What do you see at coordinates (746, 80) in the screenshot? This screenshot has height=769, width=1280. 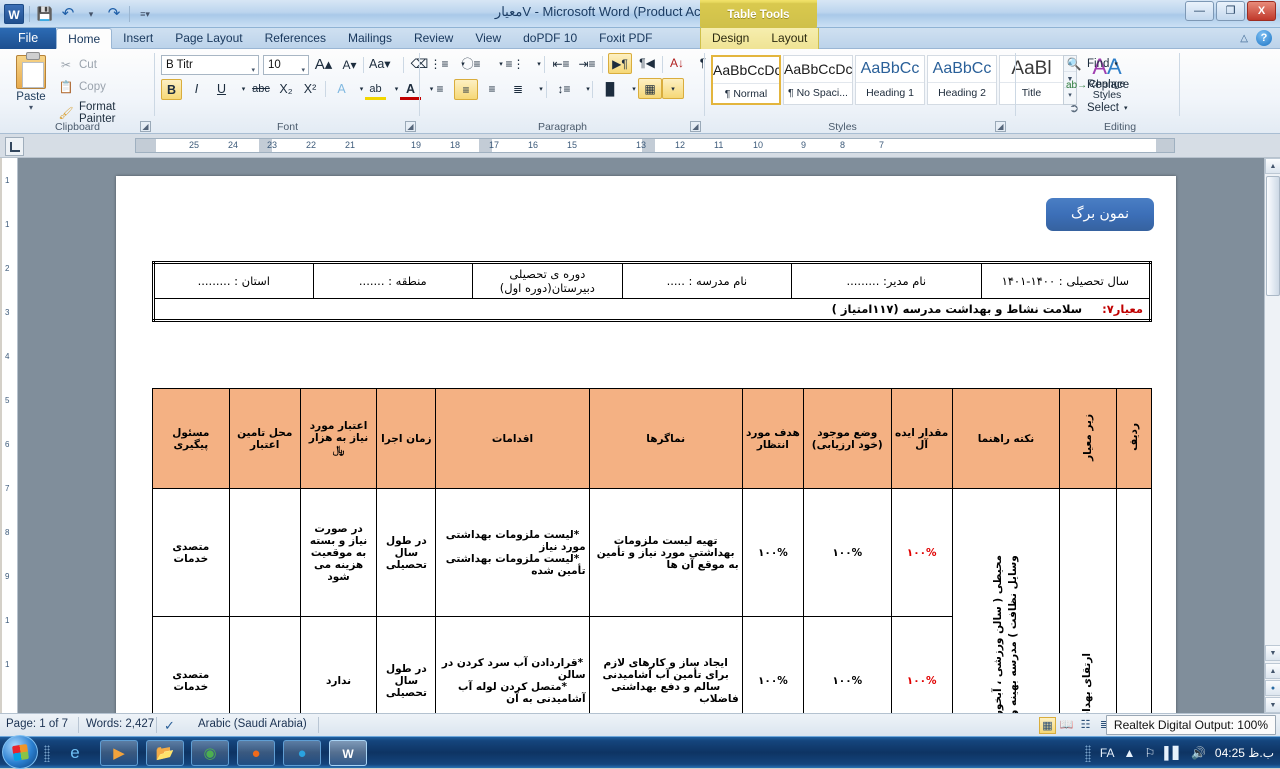 I see `style-normal: AaBbCcDc ¶ Normal` at bounding box center [746, 80].